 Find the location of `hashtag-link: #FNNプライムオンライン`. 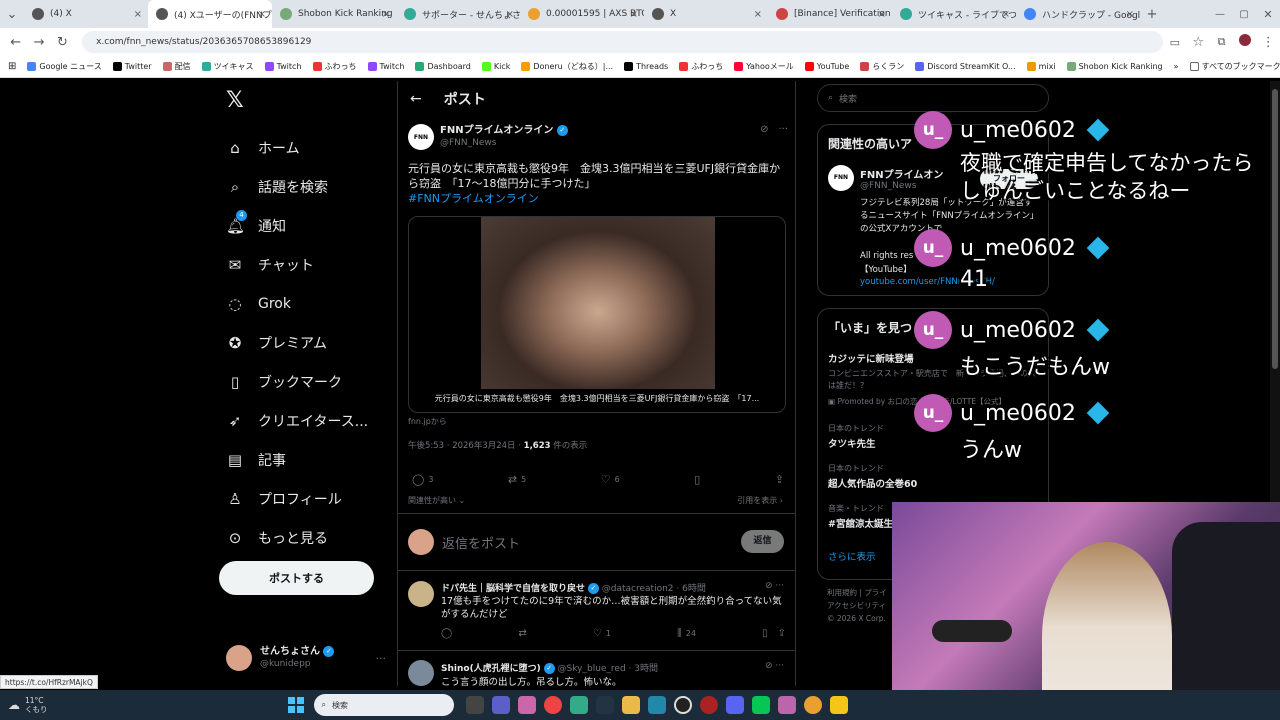

hashtag-link: #FNNプライムオンライン is located at coordinates (473, 198).